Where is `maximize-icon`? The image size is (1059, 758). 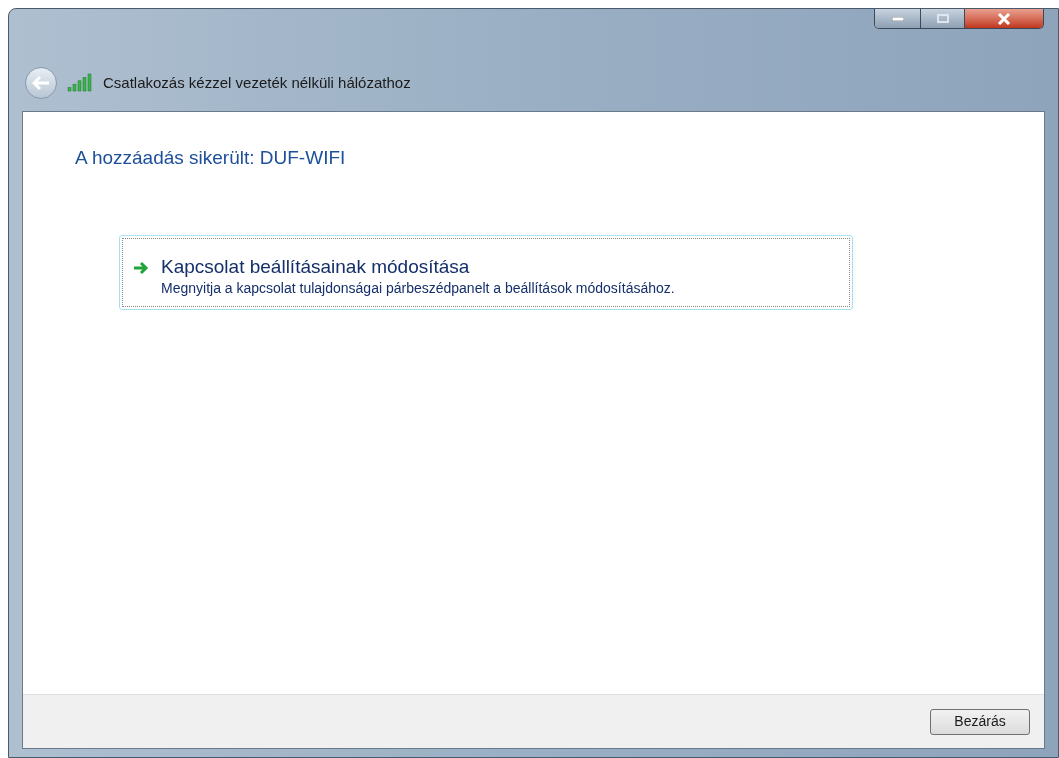
maximize-icon is located at coordinates (942, 18).